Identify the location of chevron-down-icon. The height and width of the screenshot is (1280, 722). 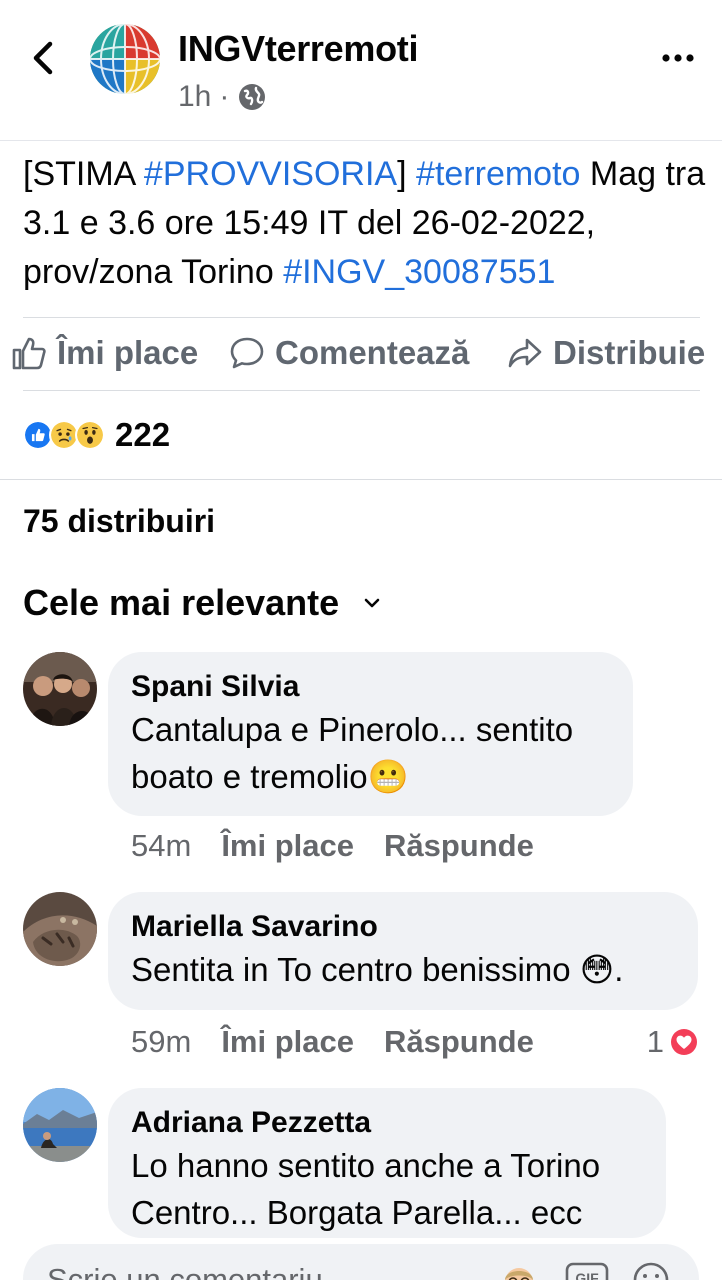
(372, 603).